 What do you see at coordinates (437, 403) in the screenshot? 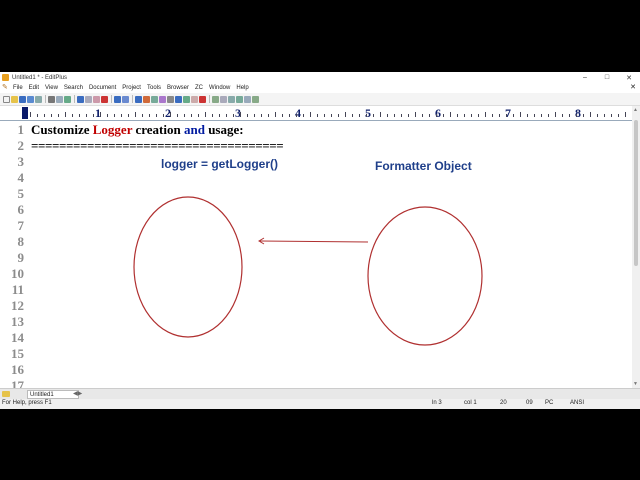
I see `status-line: ln 3` at bounding box center [437, 403].